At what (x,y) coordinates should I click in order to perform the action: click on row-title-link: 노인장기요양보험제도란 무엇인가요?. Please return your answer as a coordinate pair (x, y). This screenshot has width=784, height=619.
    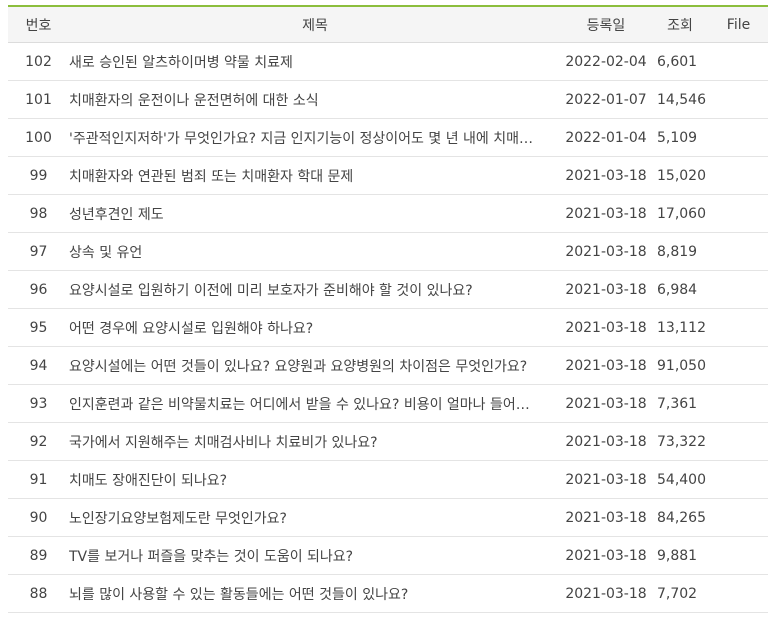
    Looking at the image, I should click on (304, 518).